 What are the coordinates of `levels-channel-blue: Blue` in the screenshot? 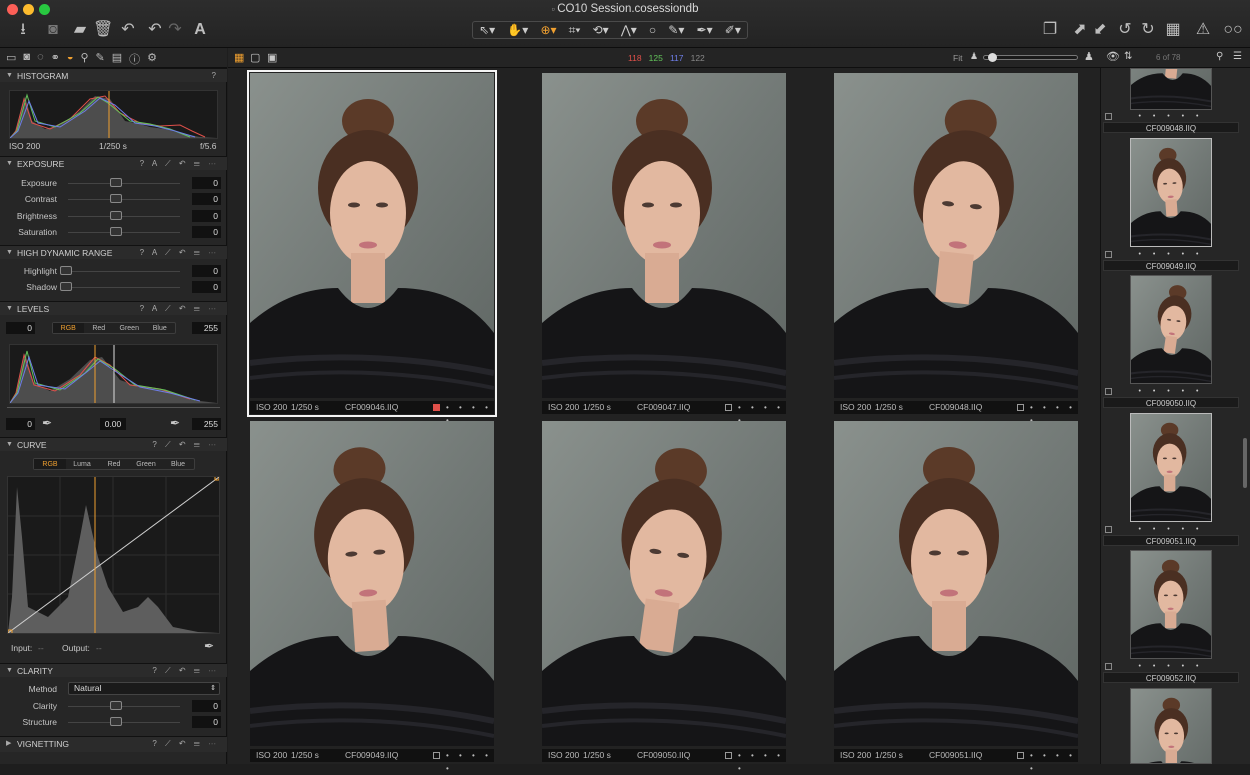 It's located at (160, 328).